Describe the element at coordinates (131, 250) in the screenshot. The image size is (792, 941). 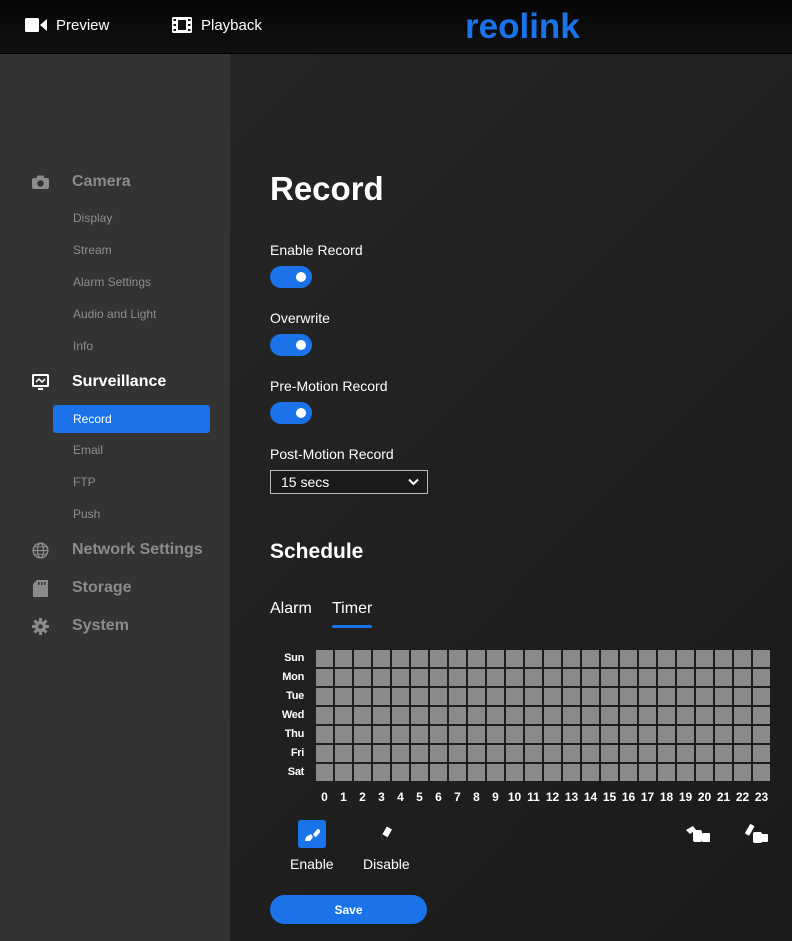
I see `sidebar-item-stream: Stream` at that location.